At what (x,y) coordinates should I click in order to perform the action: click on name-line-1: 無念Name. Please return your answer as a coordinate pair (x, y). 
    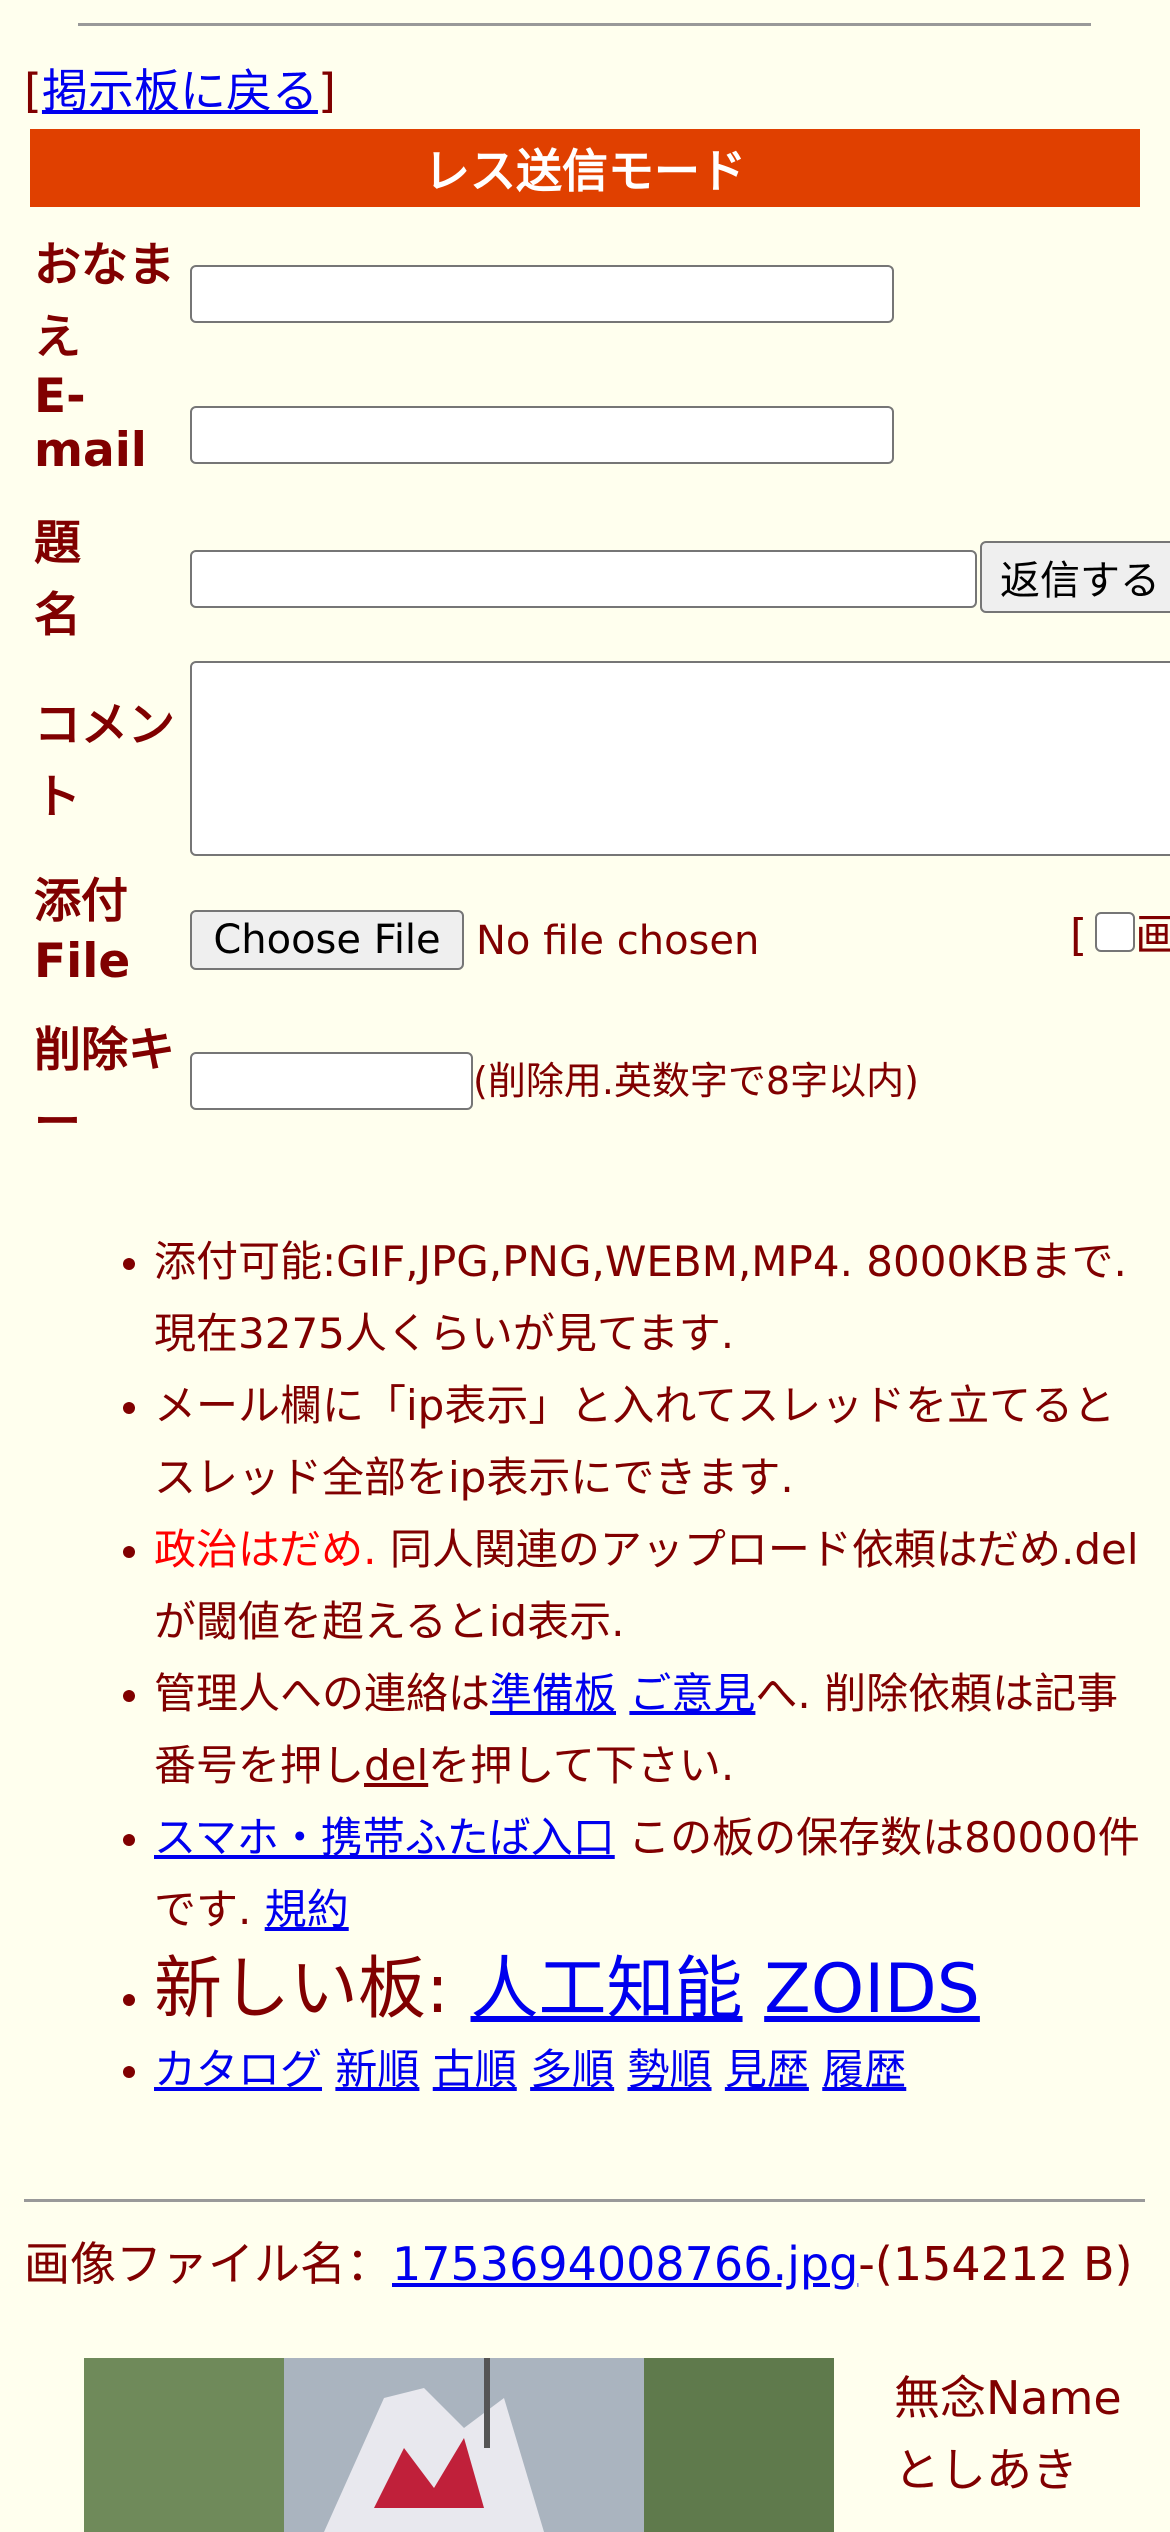
    Looking at the image, I should click on (1008, 2398).